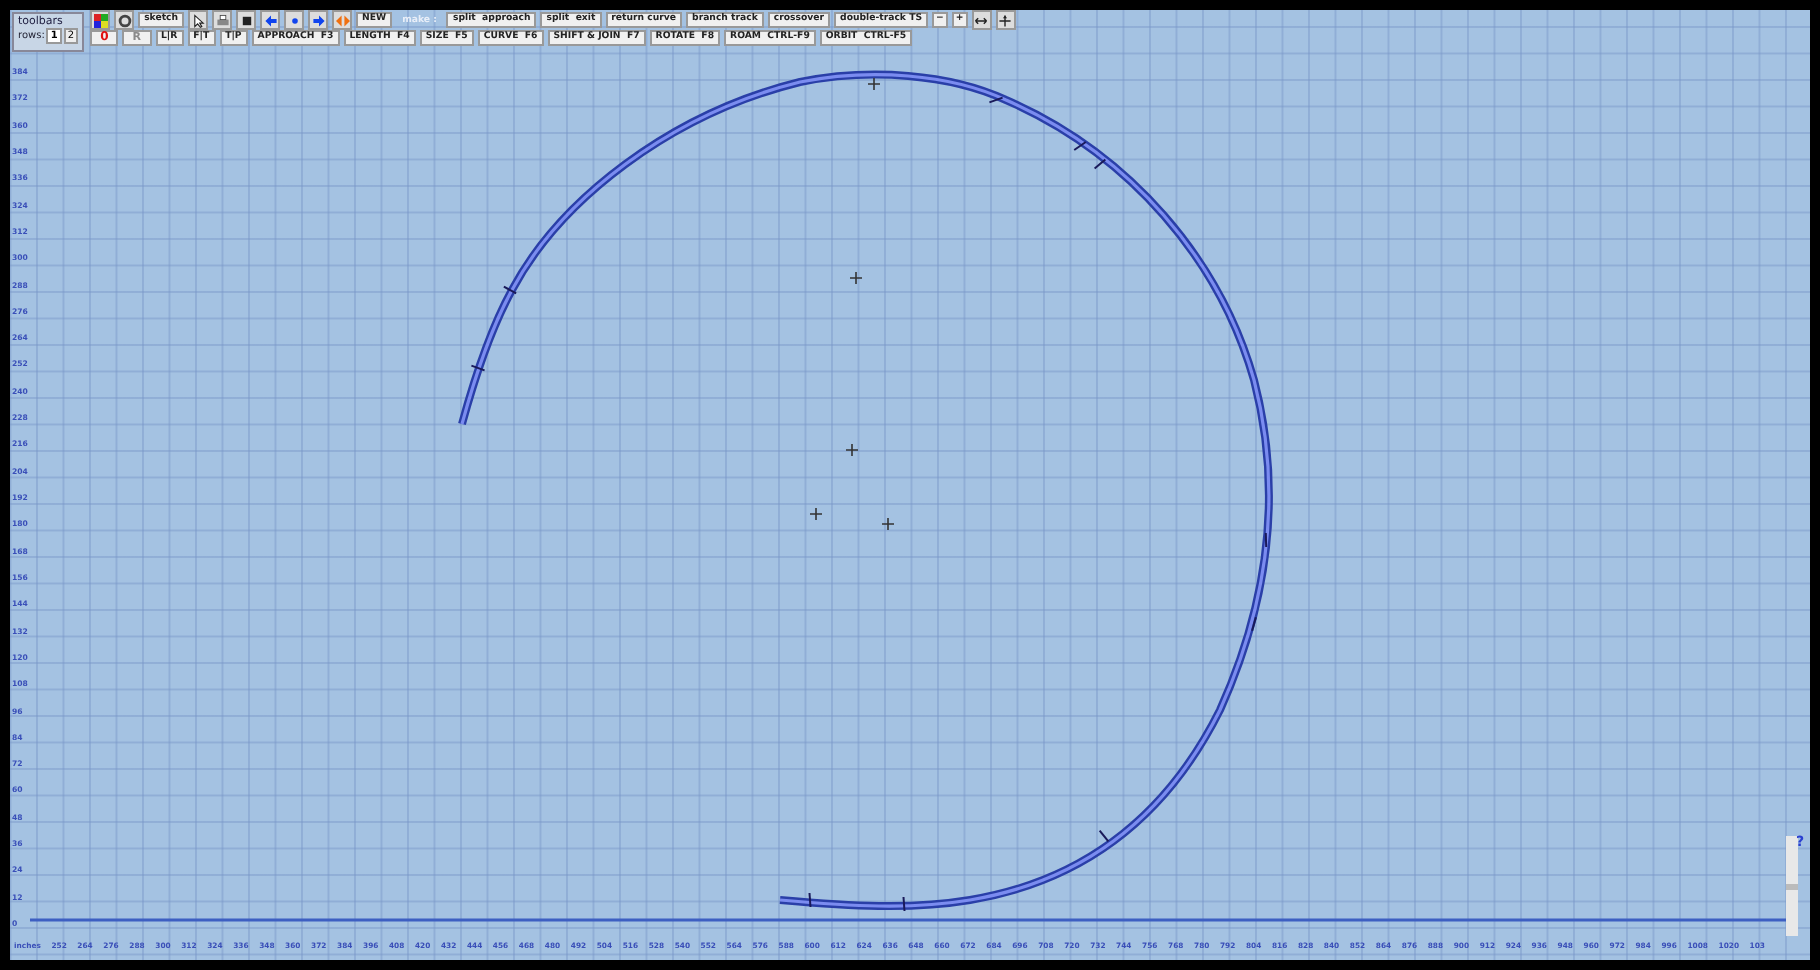  I want to click on scroll-thumb, so click(1792, 886).